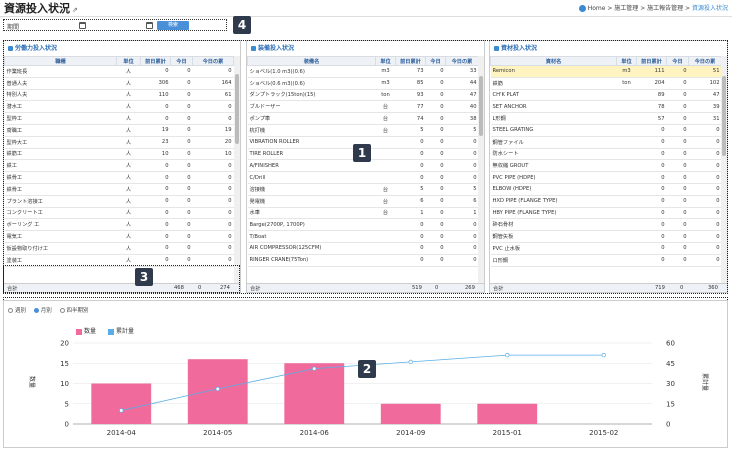  I want to click on badge-4: 4, so click(242, 25).